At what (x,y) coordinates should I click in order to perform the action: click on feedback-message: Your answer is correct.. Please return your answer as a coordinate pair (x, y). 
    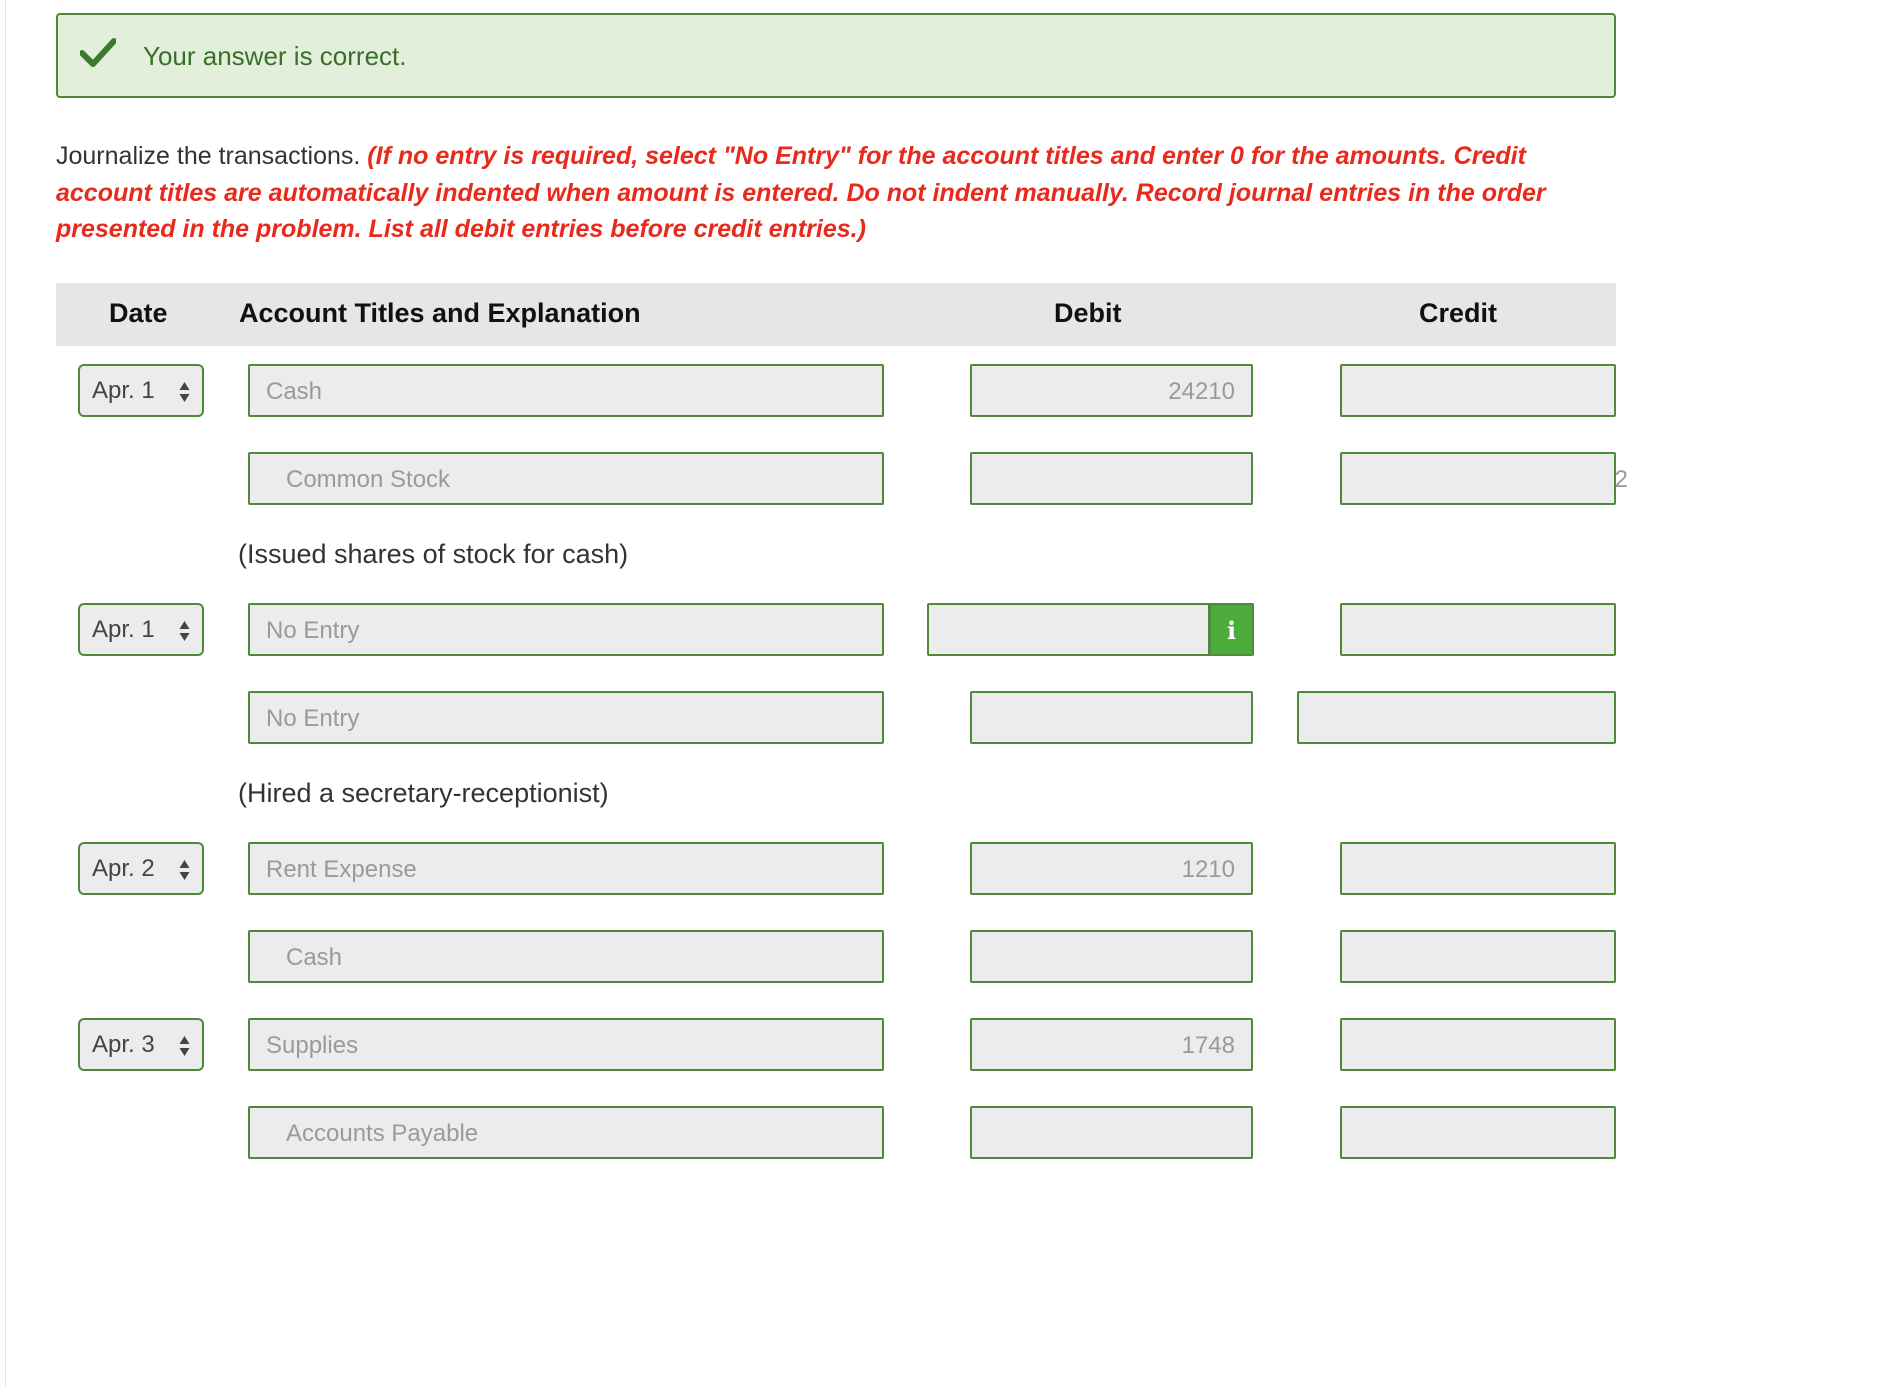
    Looking at the image, I should click on (275, 56).